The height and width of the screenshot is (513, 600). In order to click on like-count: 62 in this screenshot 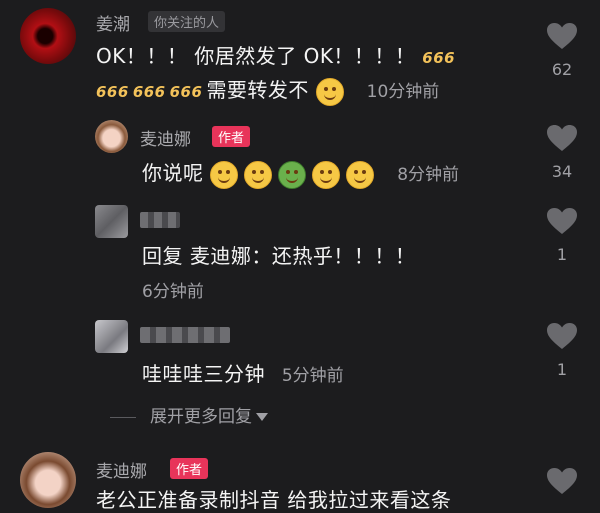, I will do `click(562, 69)`.